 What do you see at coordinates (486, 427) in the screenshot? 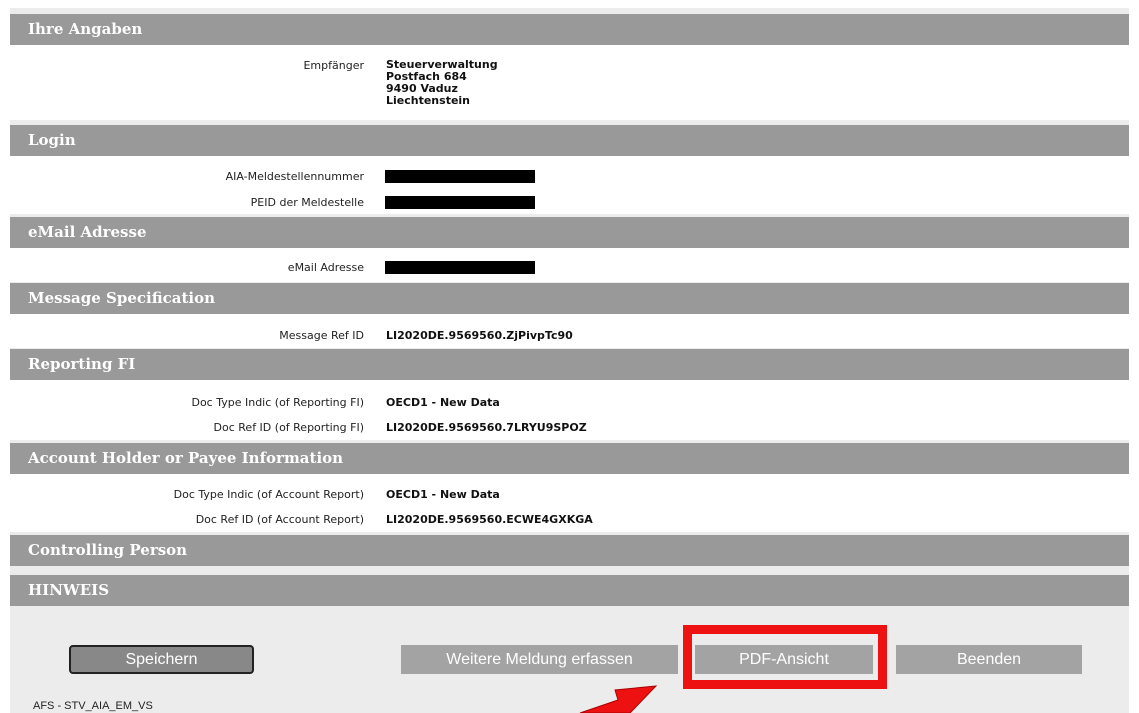
I see `doc-ref-fi-value: LI2020DE.9569560.7LRYU9SPOZ` at bounding box center [486, 427].